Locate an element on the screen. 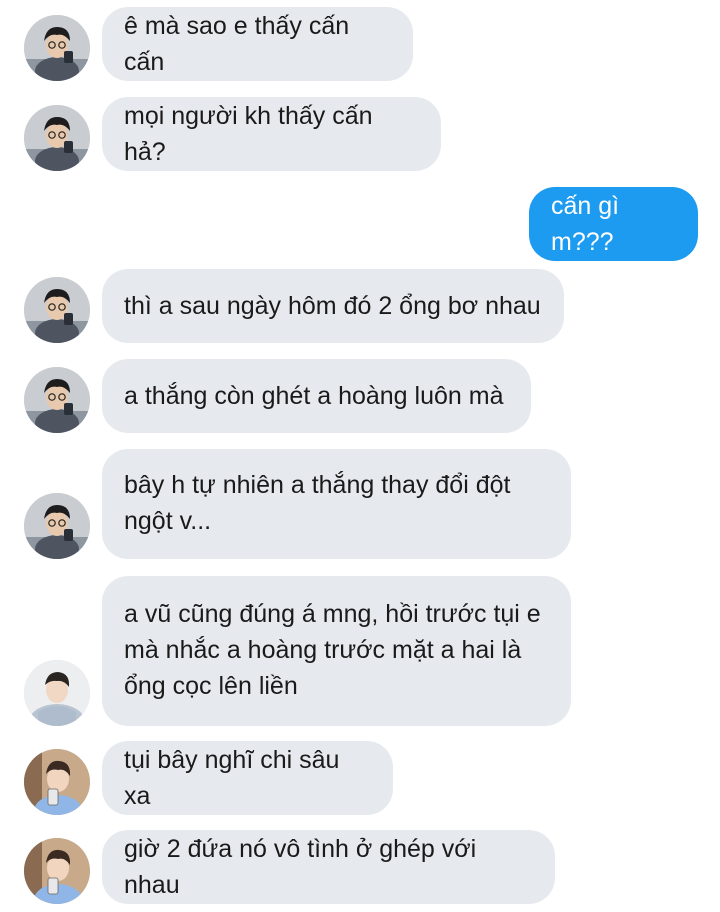  message-bubble-incoming: thì a sau ngày hôm đó 2 ổng bơ nhau is located at coordinates (333, 306).